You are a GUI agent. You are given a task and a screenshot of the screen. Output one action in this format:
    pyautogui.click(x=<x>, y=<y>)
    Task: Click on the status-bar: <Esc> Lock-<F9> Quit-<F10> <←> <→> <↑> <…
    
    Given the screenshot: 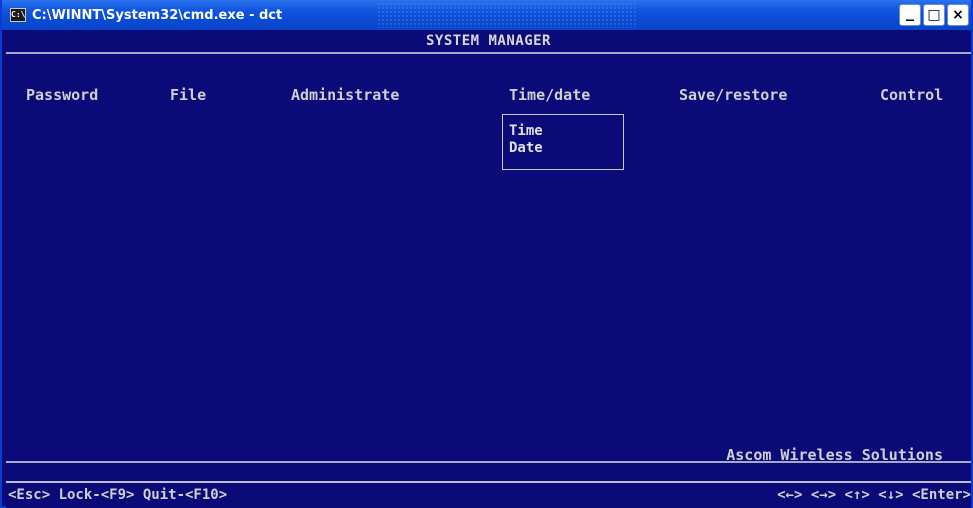 What is the action you would take?
    pyautogui.click(x=488, y=495)
    